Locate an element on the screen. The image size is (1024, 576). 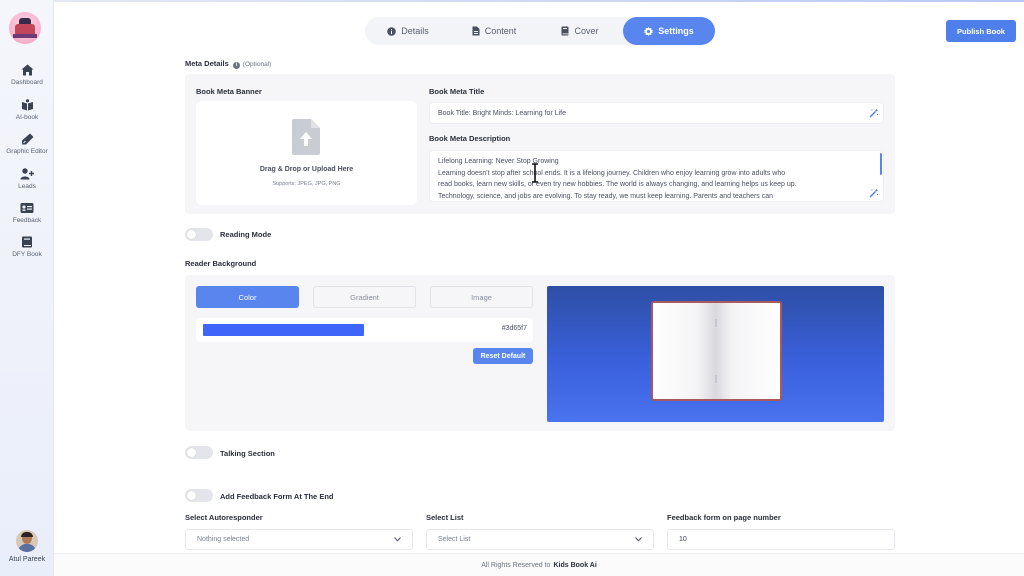
tab-label: Cover is located at coordinates (586, 31).